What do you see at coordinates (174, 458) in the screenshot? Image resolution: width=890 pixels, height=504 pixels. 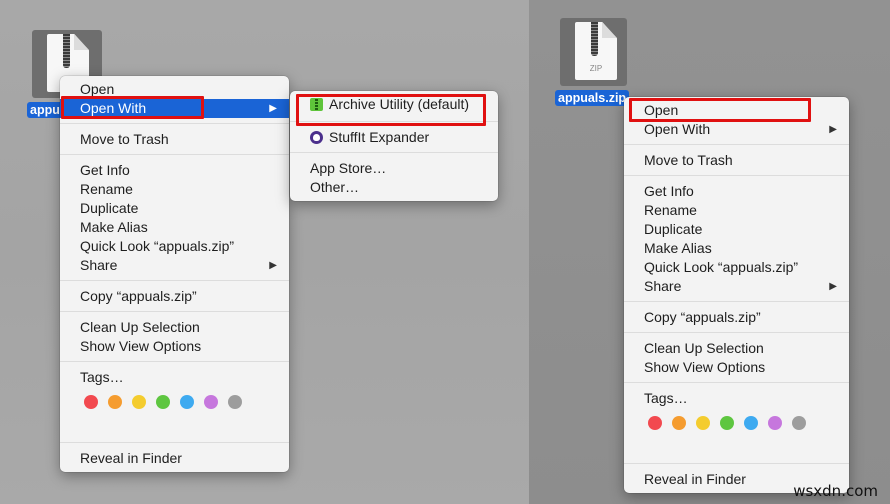 I see `menu-item-reveal-in-finder: Reveal in Finder` at bounding box center [174, 458].